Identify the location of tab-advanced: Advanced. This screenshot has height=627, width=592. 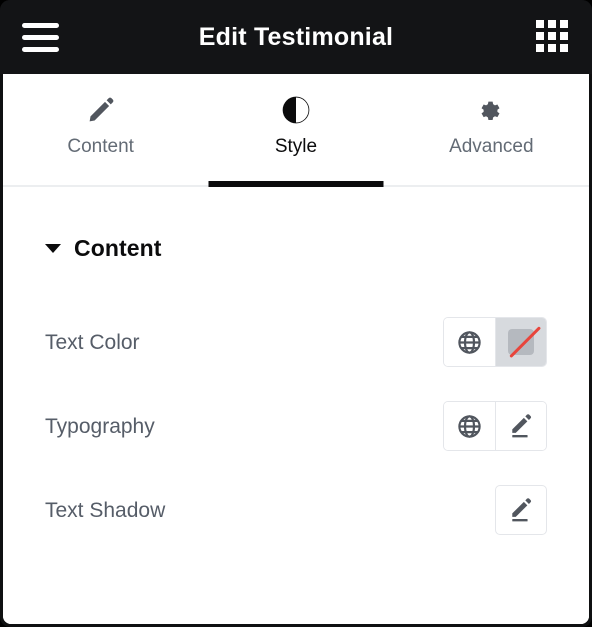
(491, 129).